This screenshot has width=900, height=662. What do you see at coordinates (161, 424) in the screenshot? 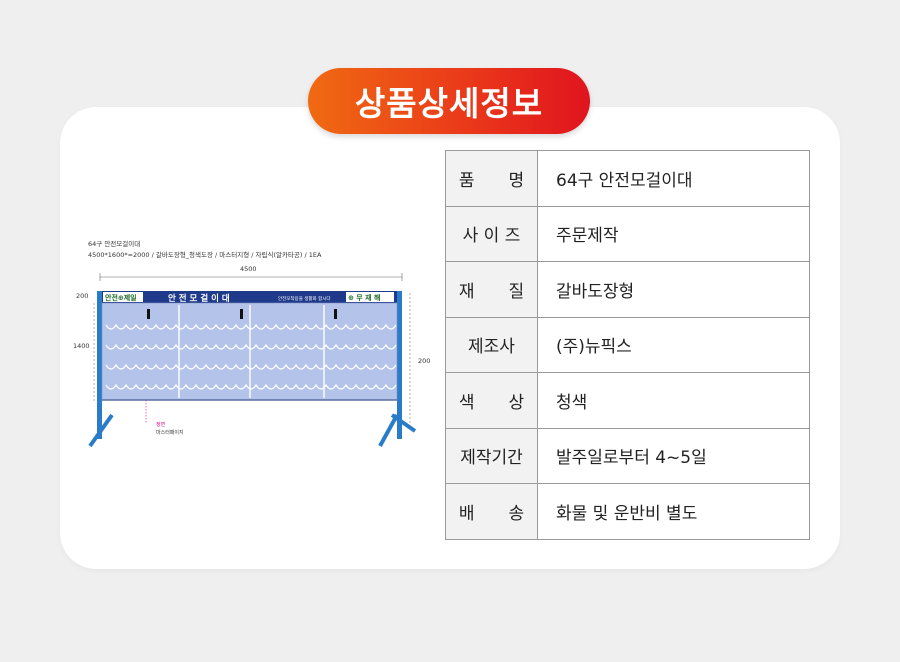
I see `callout-front: 정면` at bounding box center [161, 424].